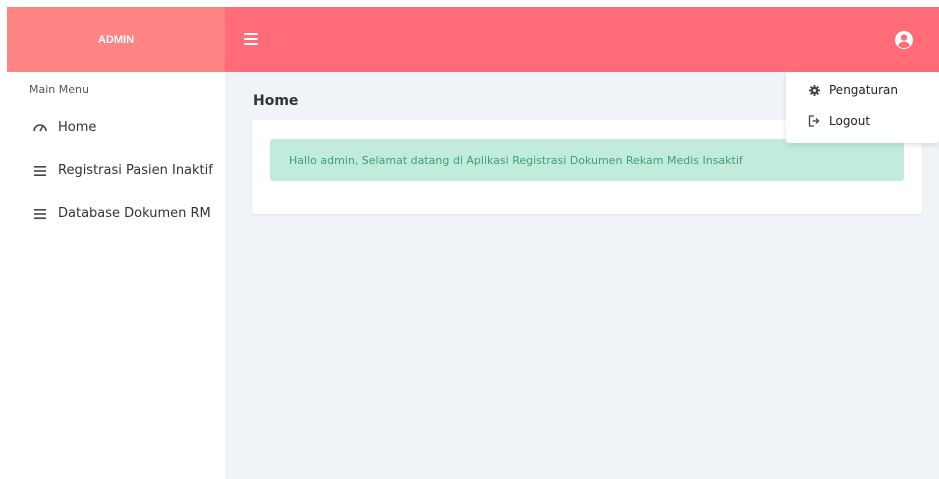  I want to click on sidebar-heading: Main Menu, so click(59, 89).